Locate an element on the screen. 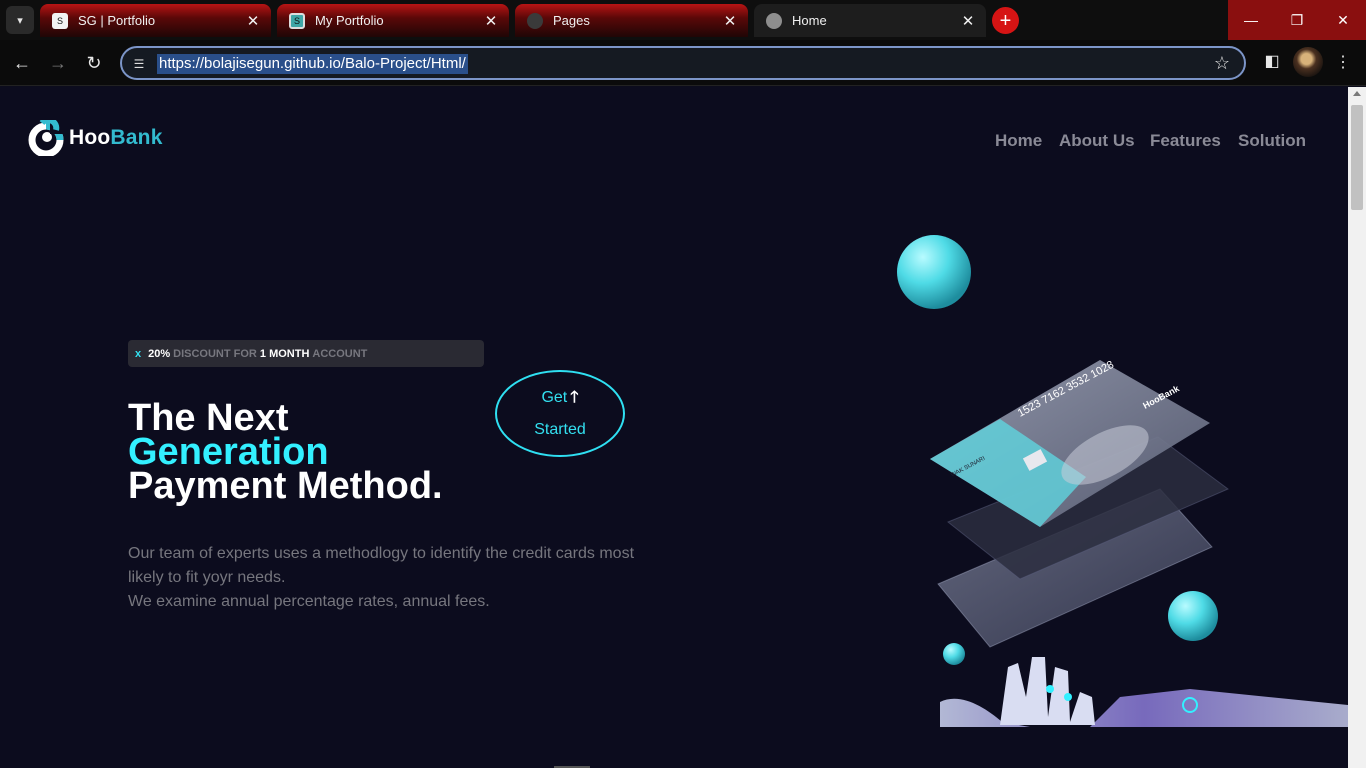  tab-my-portfolio: S My Portfolio ✕ is located at coordinates (393, 20).